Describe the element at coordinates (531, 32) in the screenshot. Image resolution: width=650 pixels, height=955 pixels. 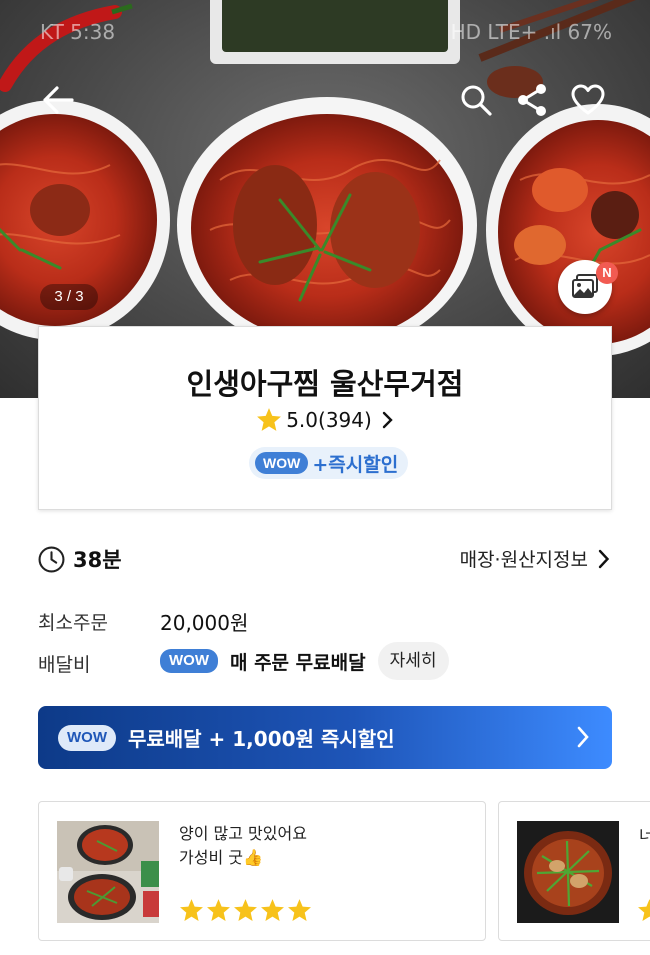
I see `status-indicators: HD LTE+ .ıl 67%` at that location.